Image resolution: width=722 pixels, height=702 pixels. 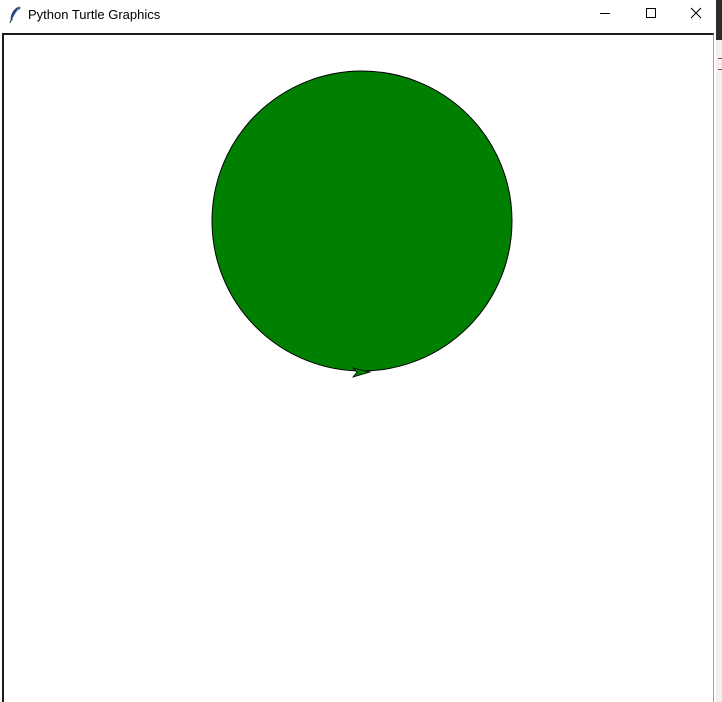 I want to click on close-button, so click(x=696, y=15).